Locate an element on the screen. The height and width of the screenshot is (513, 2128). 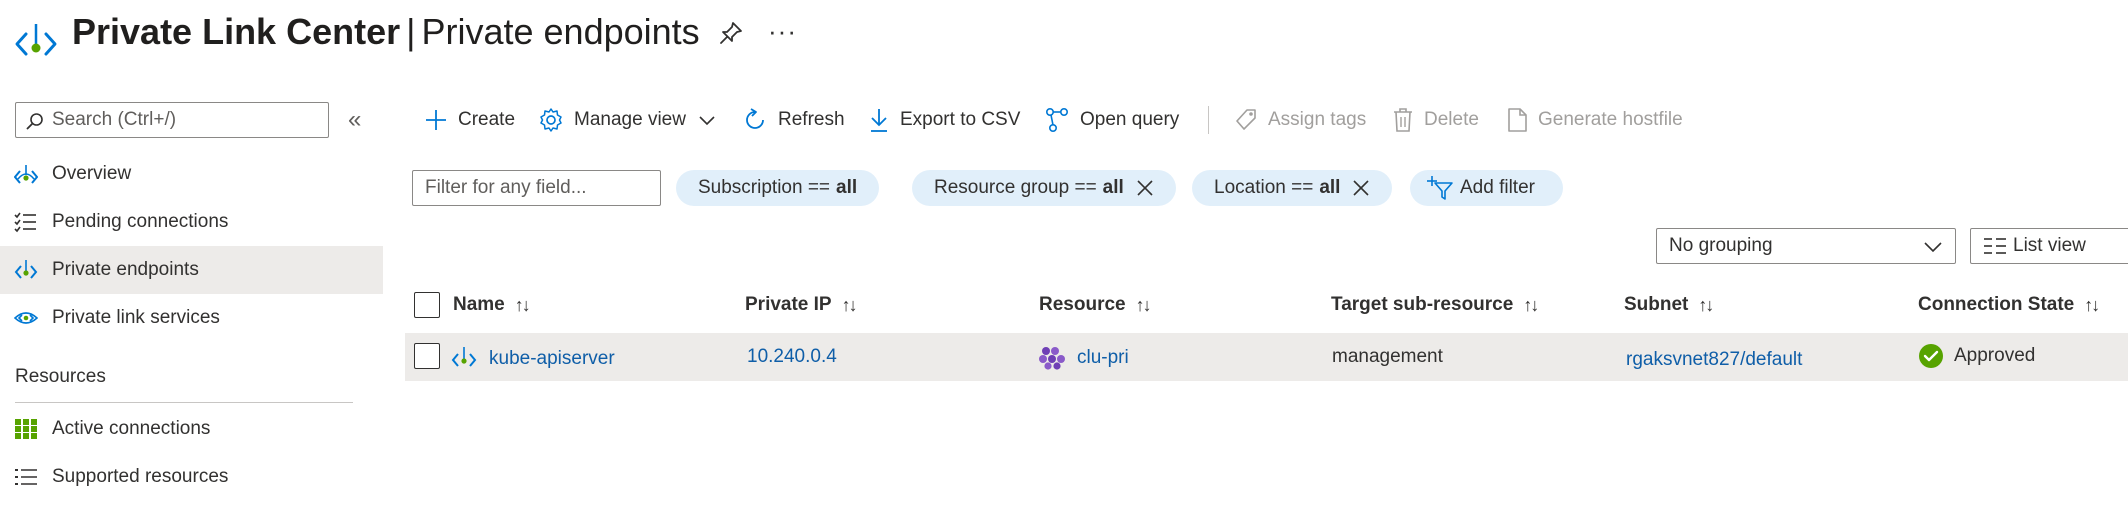
filter-label: Location == is located at coordinates (1264, 187).